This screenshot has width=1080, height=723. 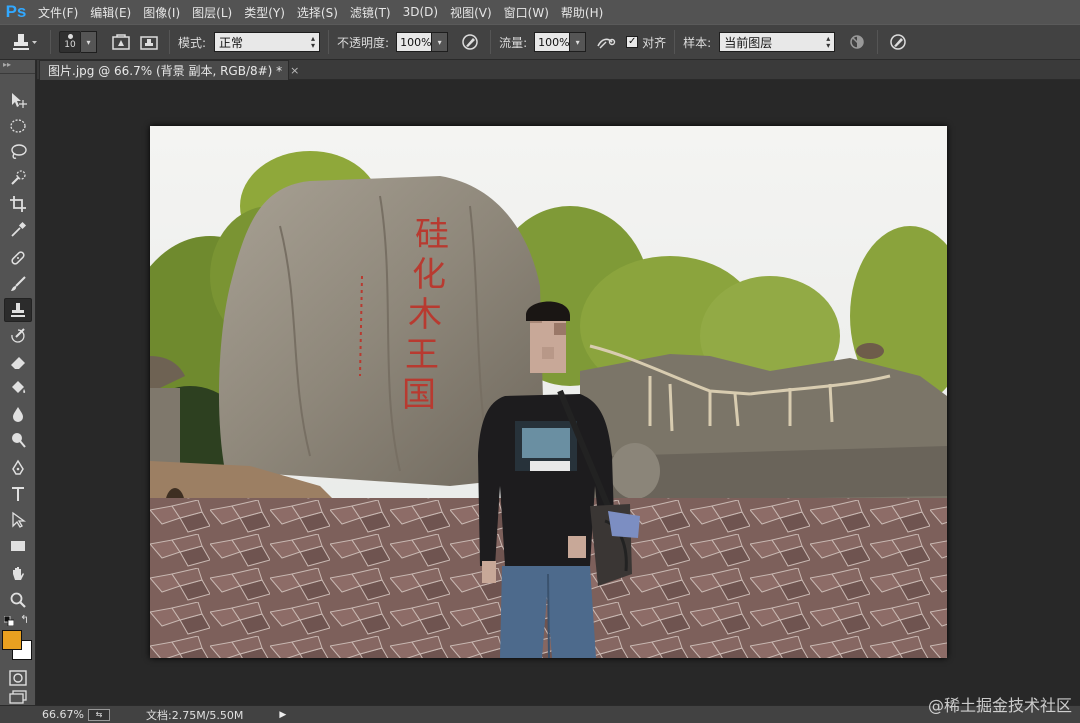 What do you see at coordinates (432, 235) in the screenshot?
I see `stone-char-1: 硅` at bounding box center [432, 235].